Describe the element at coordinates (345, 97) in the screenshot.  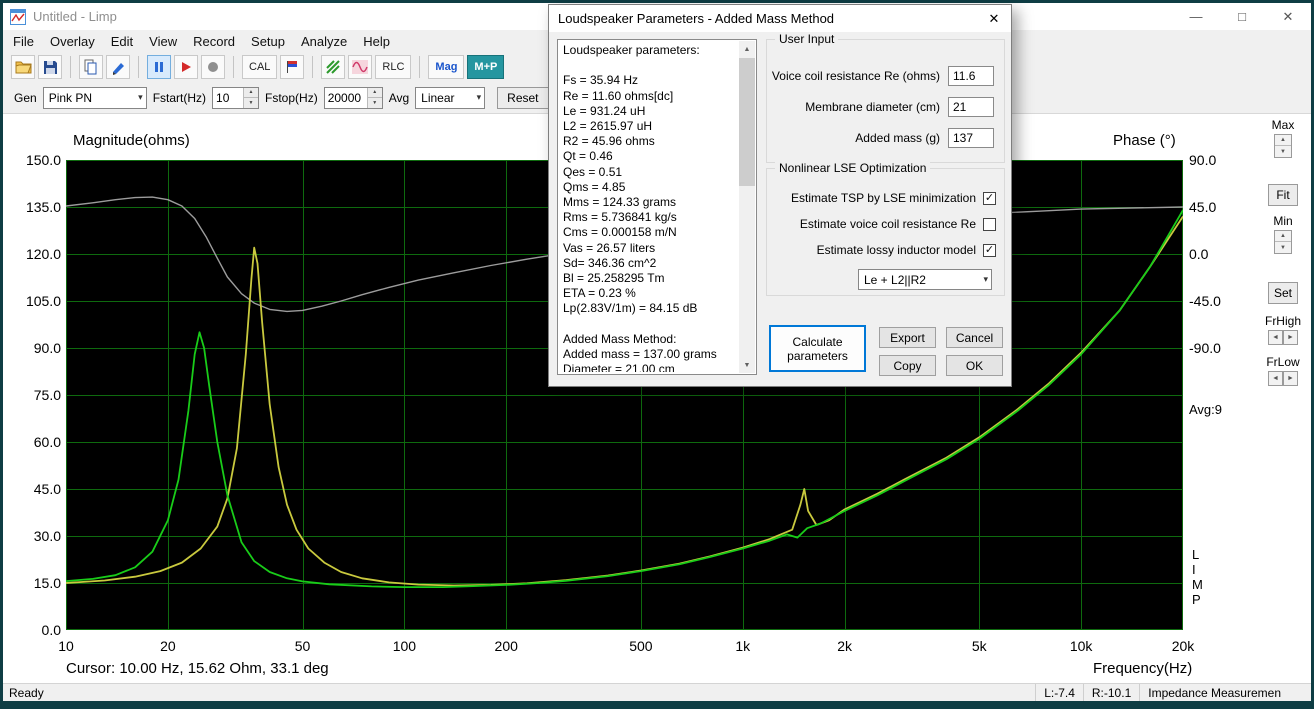
I see `fstop-input` at that location.